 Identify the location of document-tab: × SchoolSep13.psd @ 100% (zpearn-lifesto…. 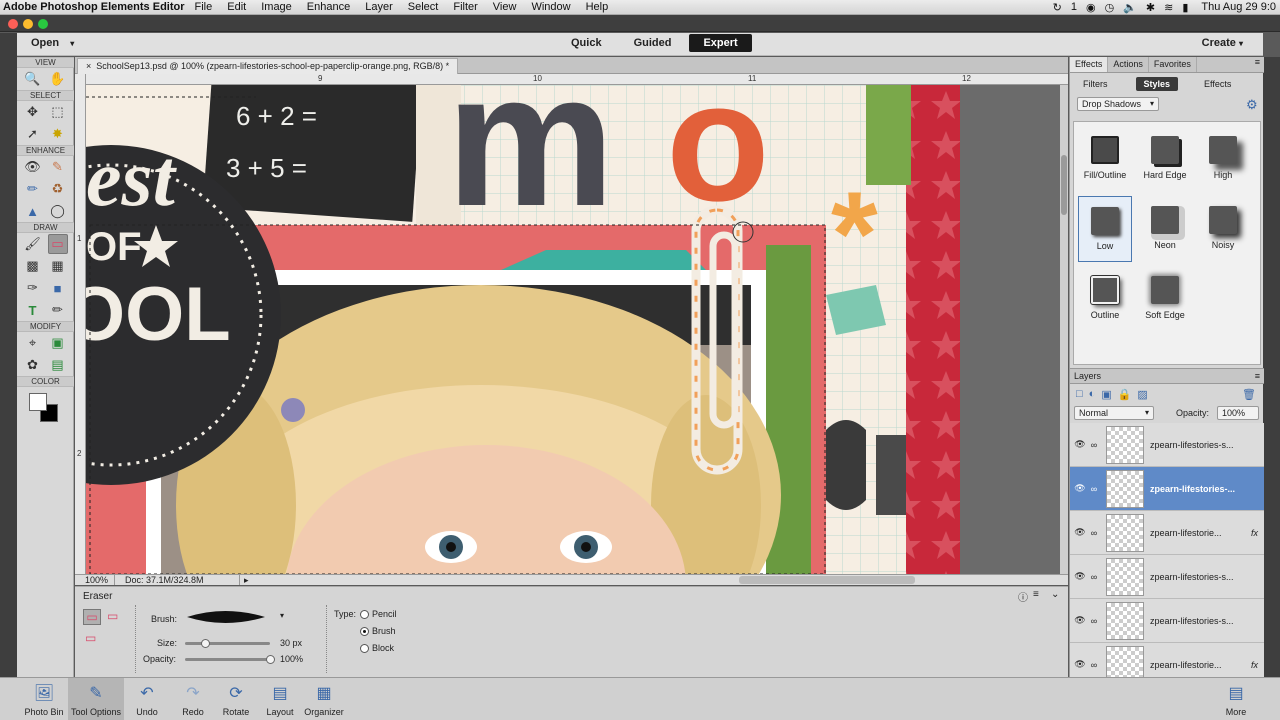
(268, 66).